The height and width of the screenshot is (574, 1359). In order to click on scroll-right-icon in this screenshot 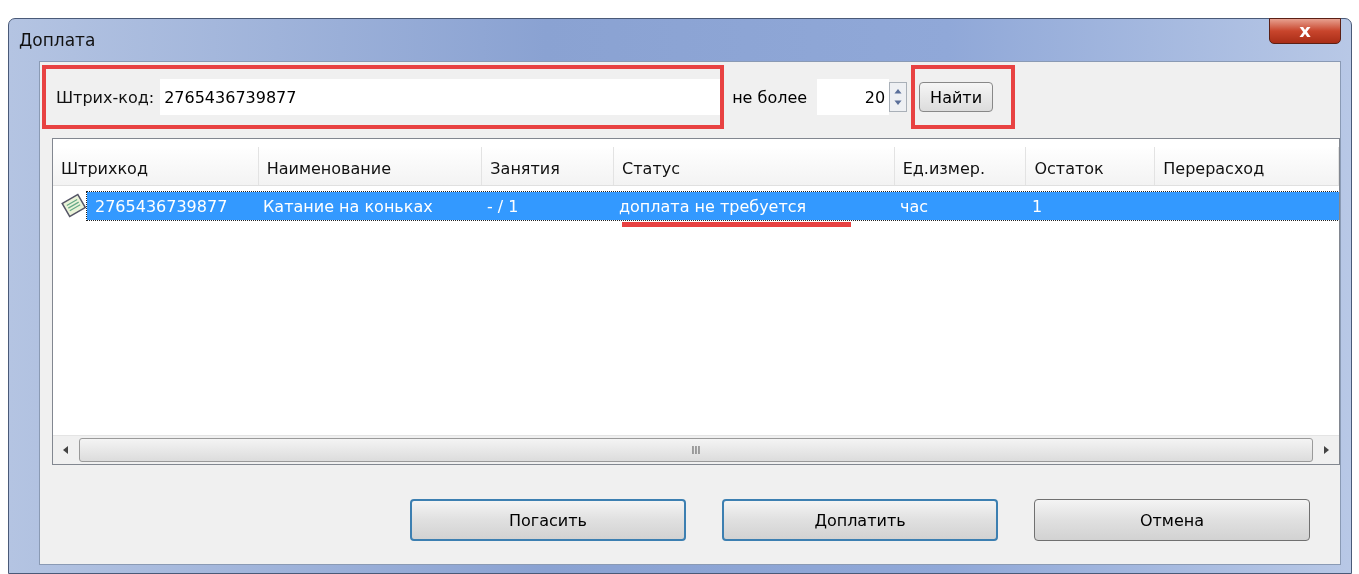, I will do `click(1326, 450)`.